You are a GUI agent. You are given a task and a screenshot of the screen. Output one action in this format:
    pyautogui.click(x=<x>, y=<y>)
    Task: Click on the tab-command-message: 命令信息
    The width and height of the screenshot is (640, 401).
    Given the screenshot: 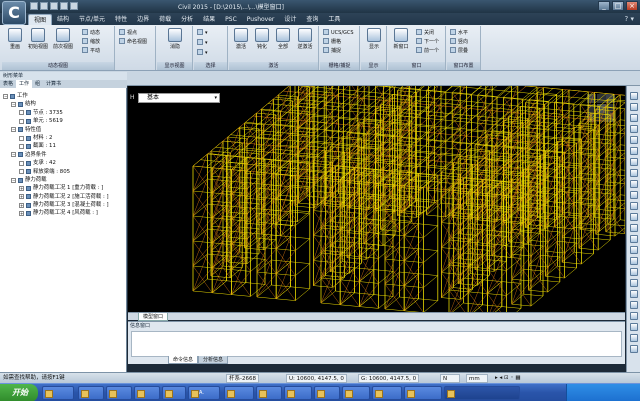 What is the action you would take?
    pyautogui.click(x=183, y=360)
    